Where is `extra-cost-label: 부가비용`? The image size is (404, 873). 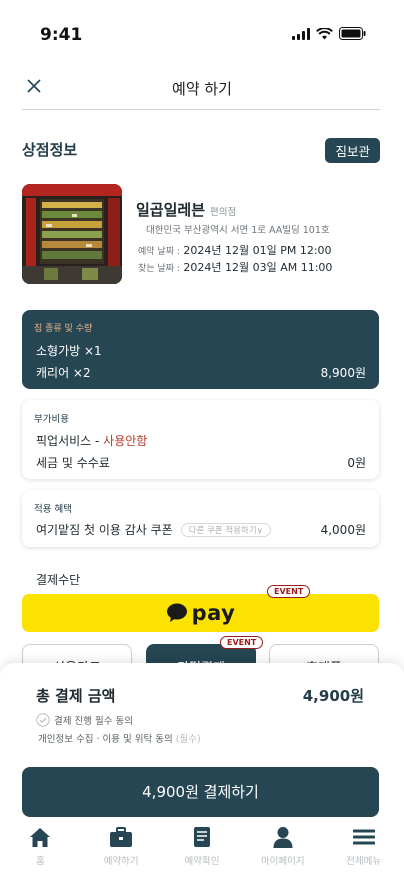 extra-cost-label: 부가비용 is located at coordinates (51, 419).